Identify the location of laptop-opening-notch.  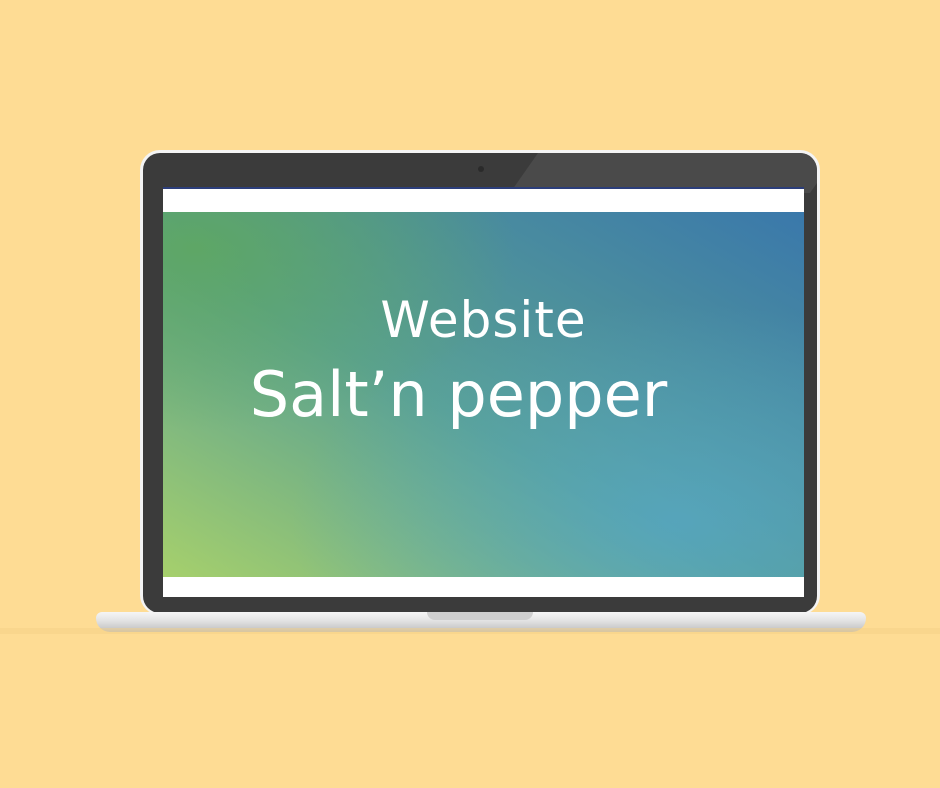
(480, 616).